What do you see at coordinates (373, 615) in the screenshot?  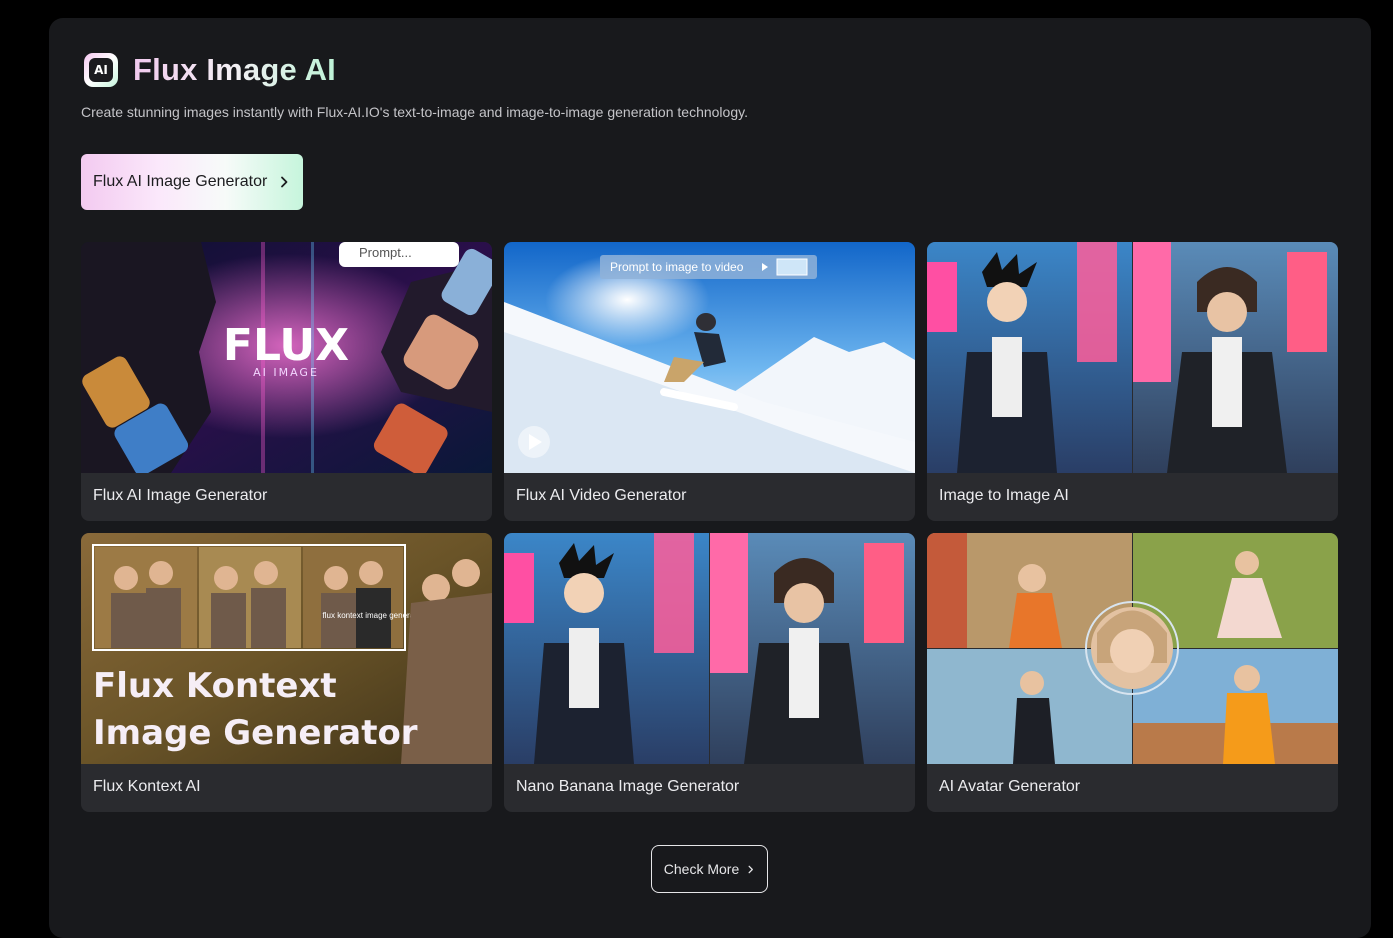 I see `thumb-shirt-text: flux kontext image generator` at bounding box center [373, 615].